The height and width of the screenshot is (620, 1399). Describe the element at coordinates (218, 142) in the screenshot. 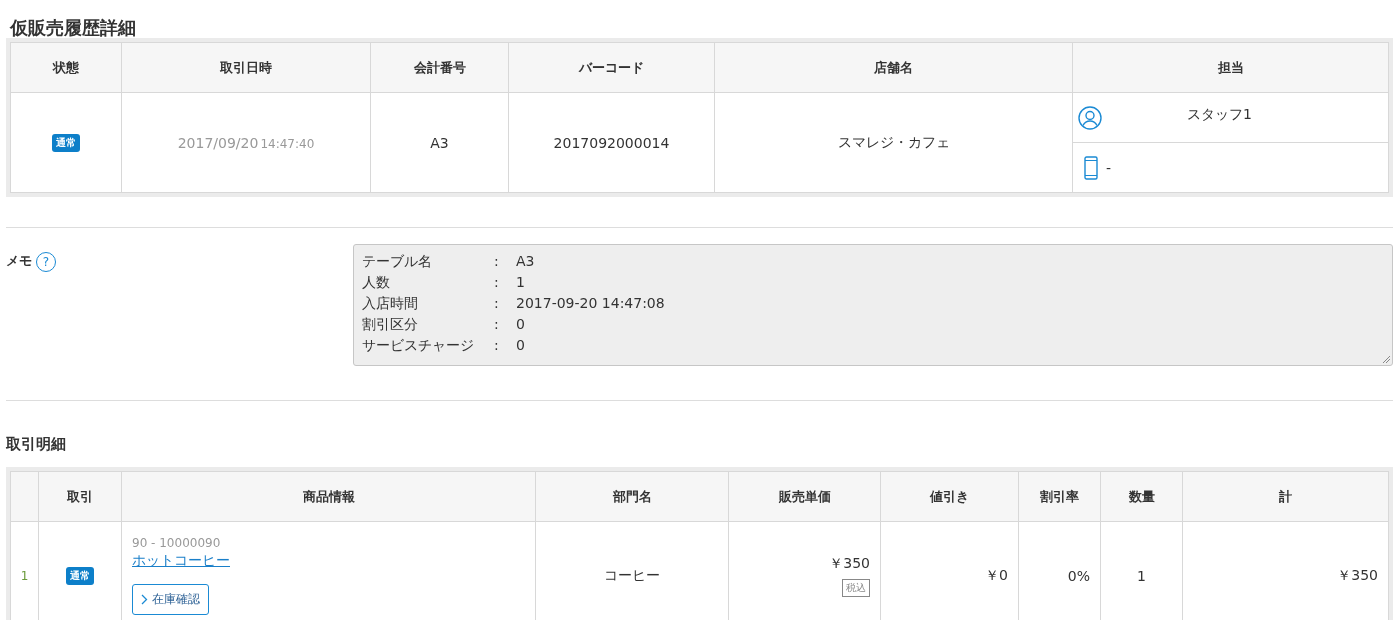

I see `transaction-date: 2017/09/20` at that location.